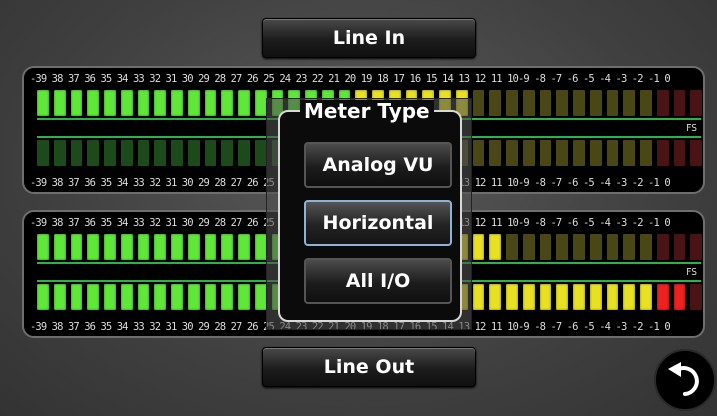 This screenshot has height=416, width=717. What do you see at coordinates (378, 165) in the screenshot?
I see `analog-vu-button: Analog VU` at bounding box center [378, 165].